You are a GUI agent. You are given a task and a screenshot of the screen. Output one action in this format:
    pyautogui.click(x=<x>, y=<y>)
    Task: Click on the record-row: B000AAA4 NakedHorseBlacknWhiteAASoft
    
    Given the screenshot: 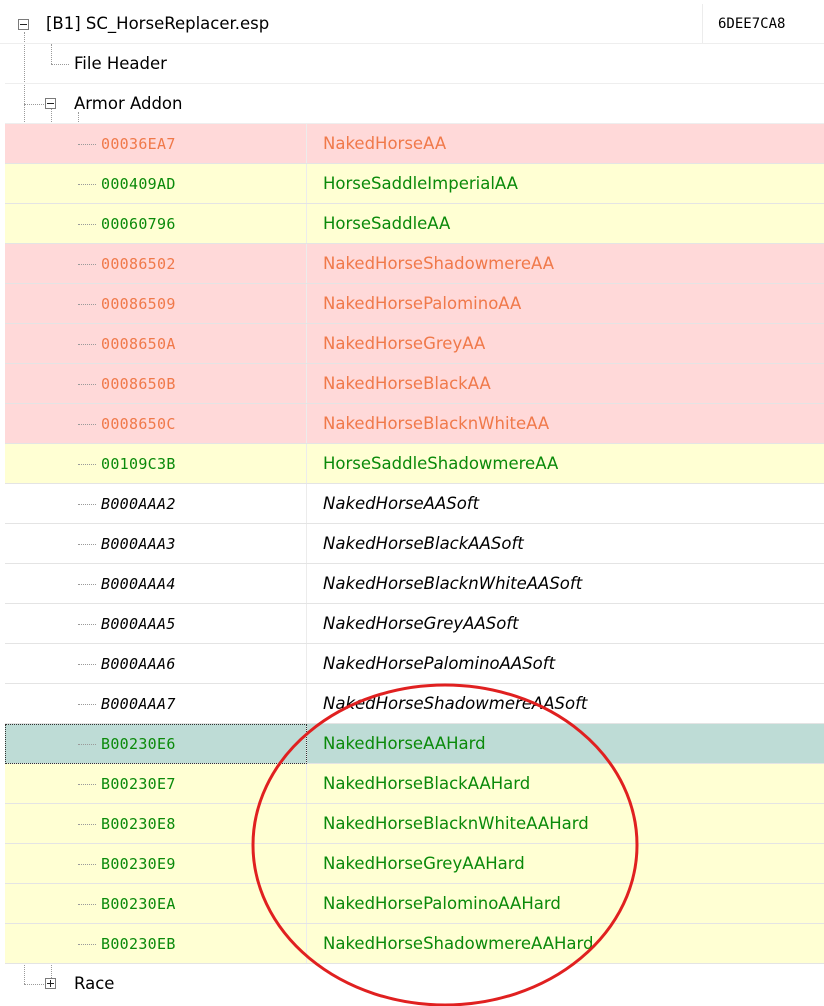 What is the action you would take?
    pyautogui.click(x=414, y=584)
    